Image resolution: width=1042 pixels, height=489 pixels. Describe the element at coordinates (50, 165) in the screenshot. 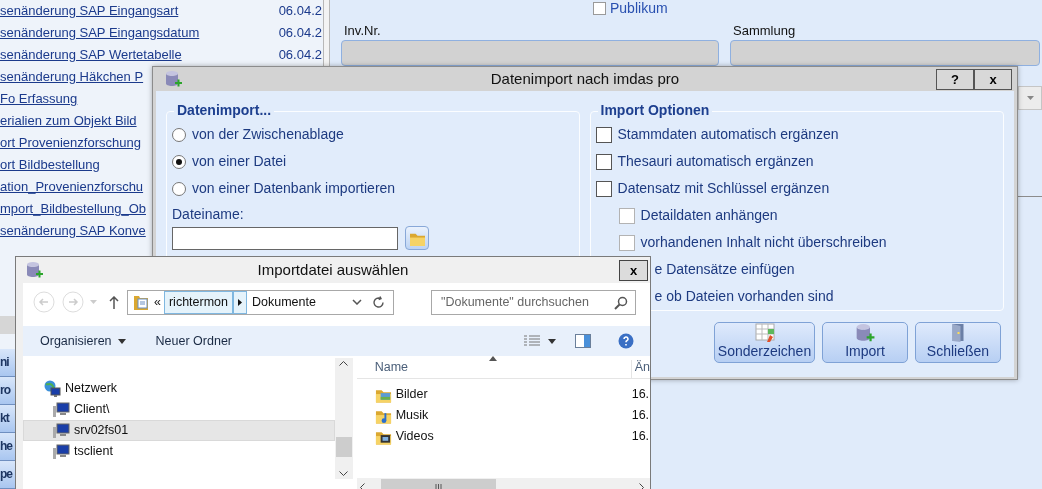

I see `list-link: ort Bildbestellung` at that location.